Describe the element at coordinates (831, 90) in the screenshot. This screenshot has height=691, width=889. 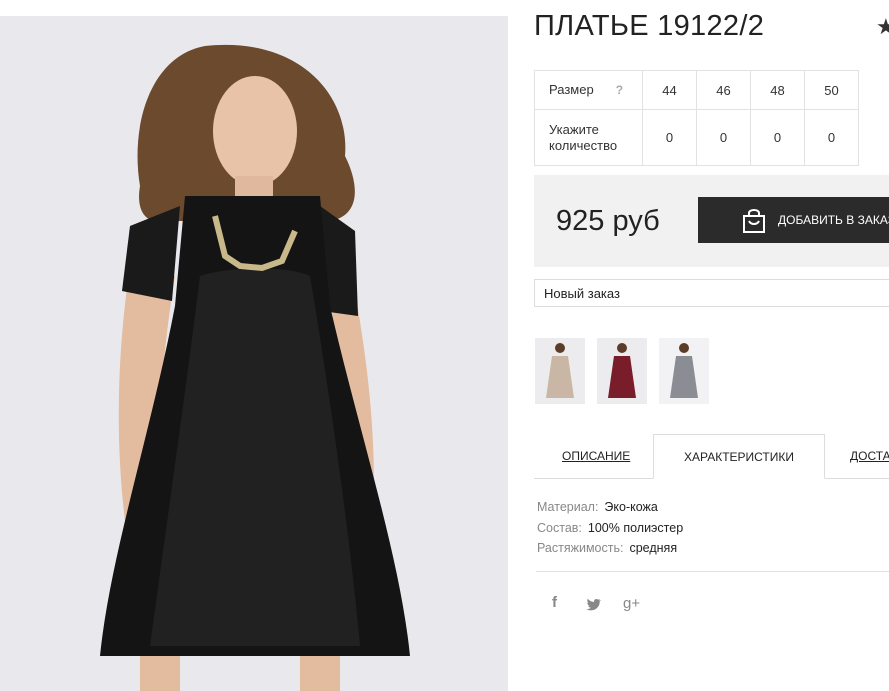
I see `size-50: 50` at that location.